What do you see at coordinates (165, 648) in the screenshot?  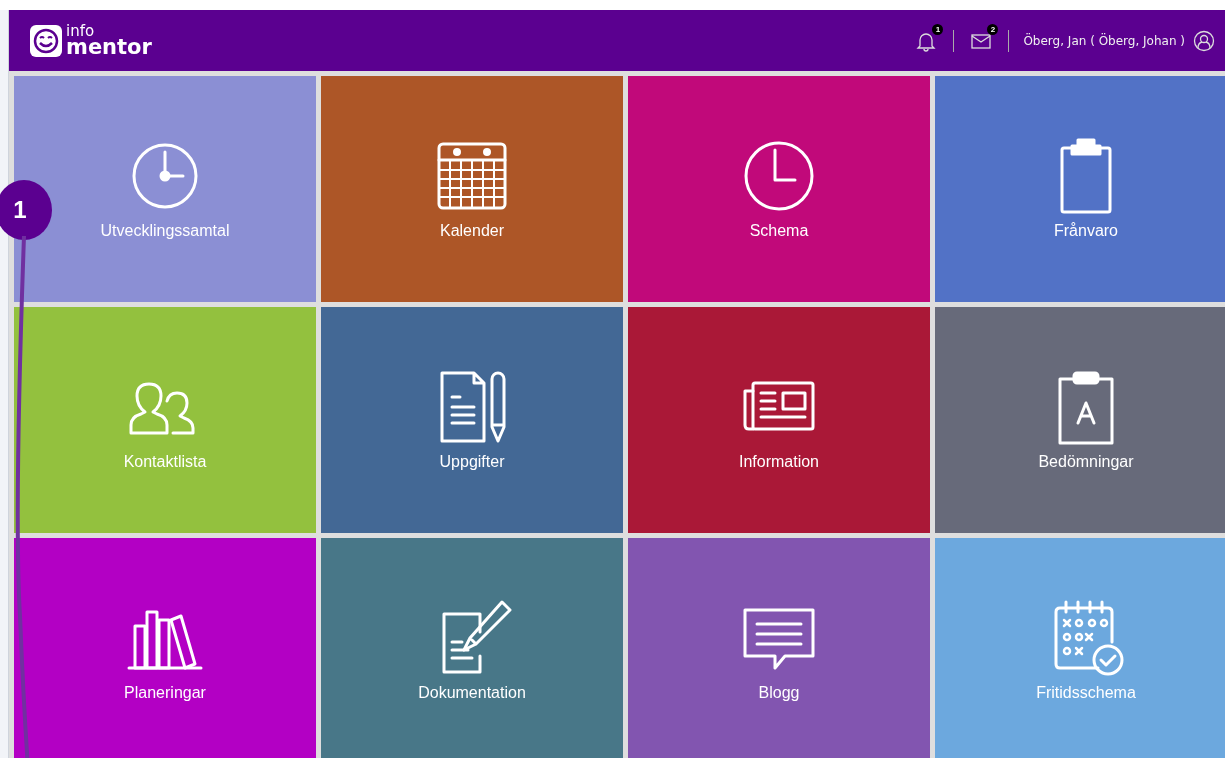 I see `app-tile: Planeringar` at bounding box center [165, 648].